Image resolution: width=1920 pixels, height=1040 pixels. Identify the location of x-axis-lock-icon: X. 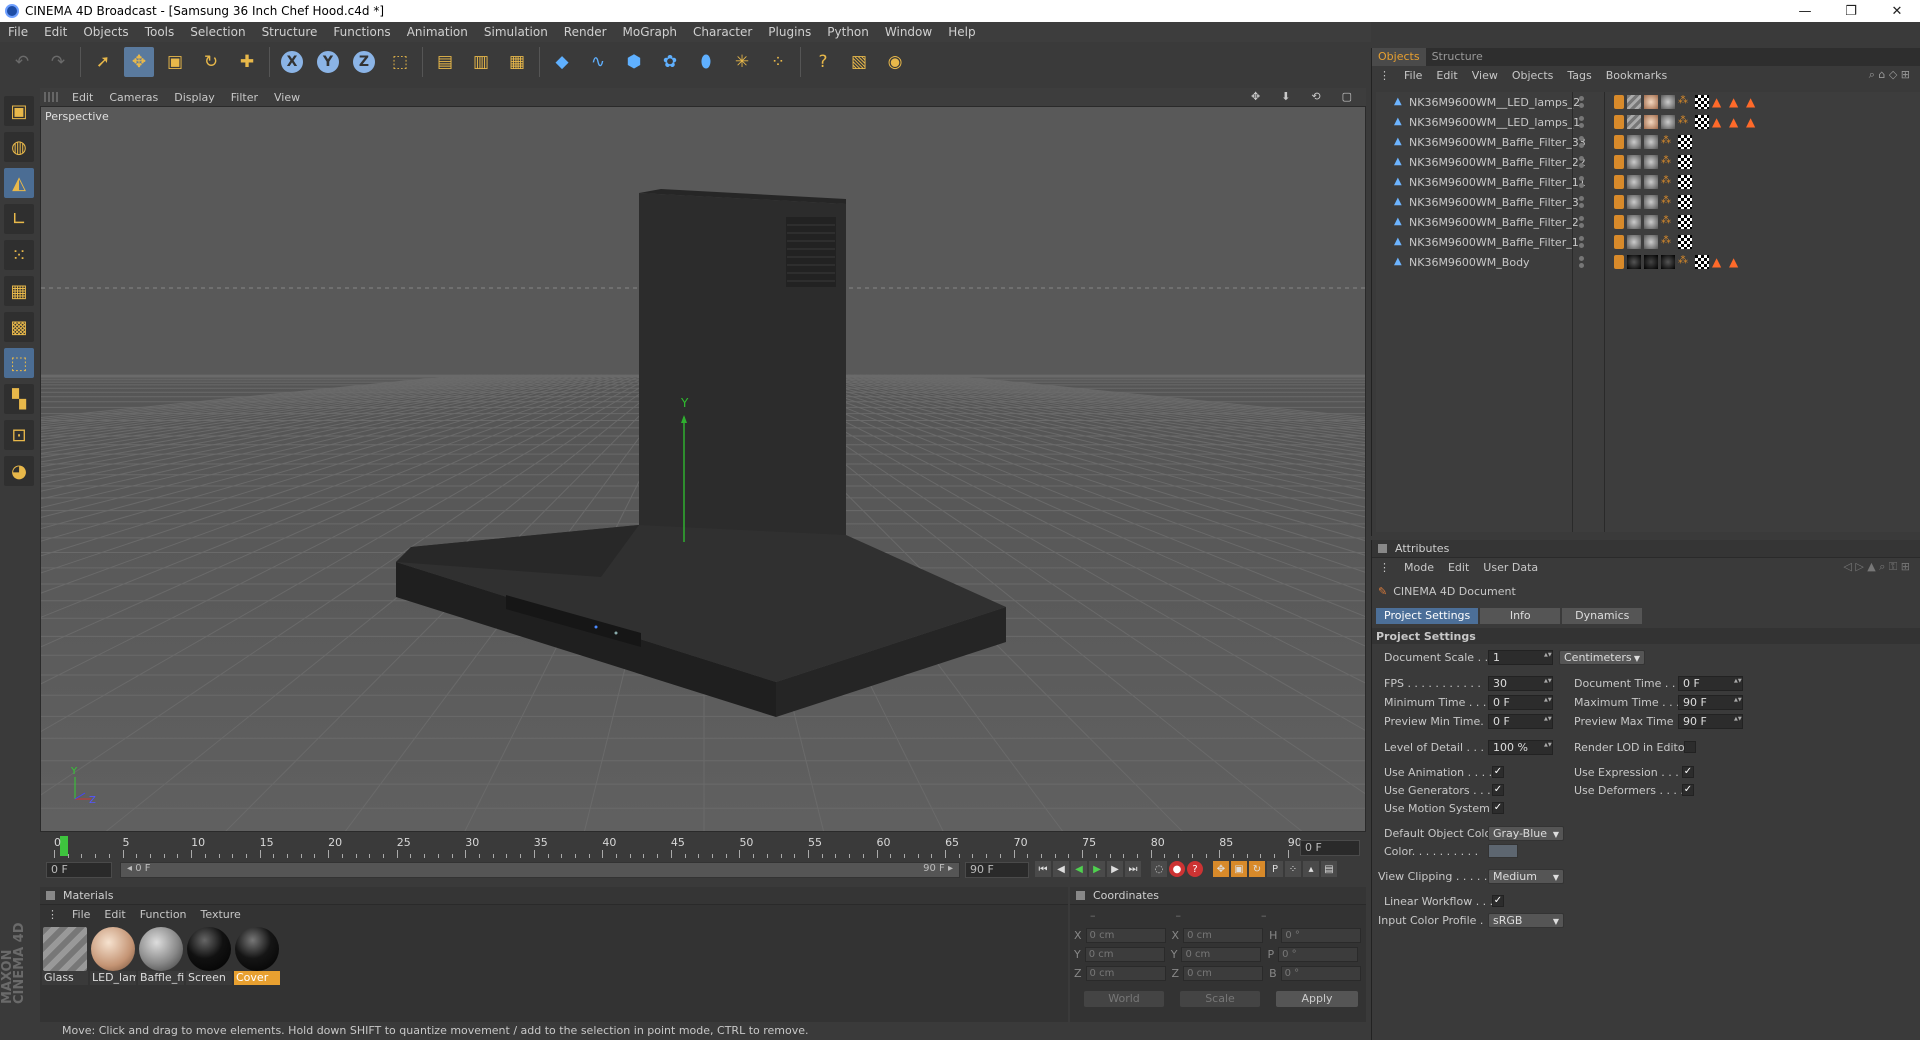
(292, 62).